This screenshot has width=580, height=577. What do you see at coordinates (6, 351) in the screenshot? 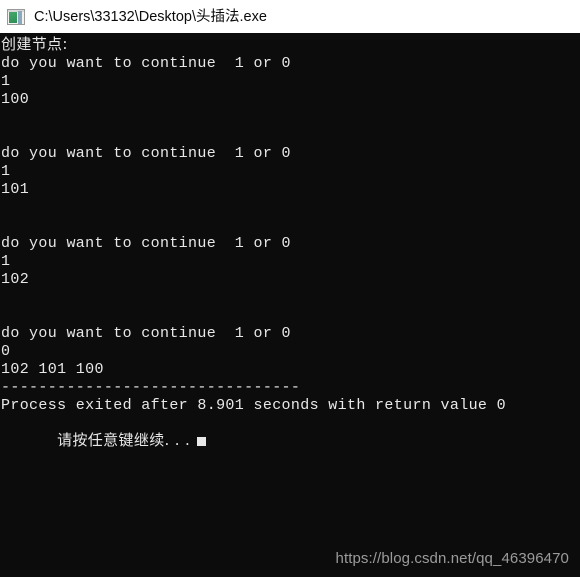
I see `console-line: 0` at bounding box center [6, 351].